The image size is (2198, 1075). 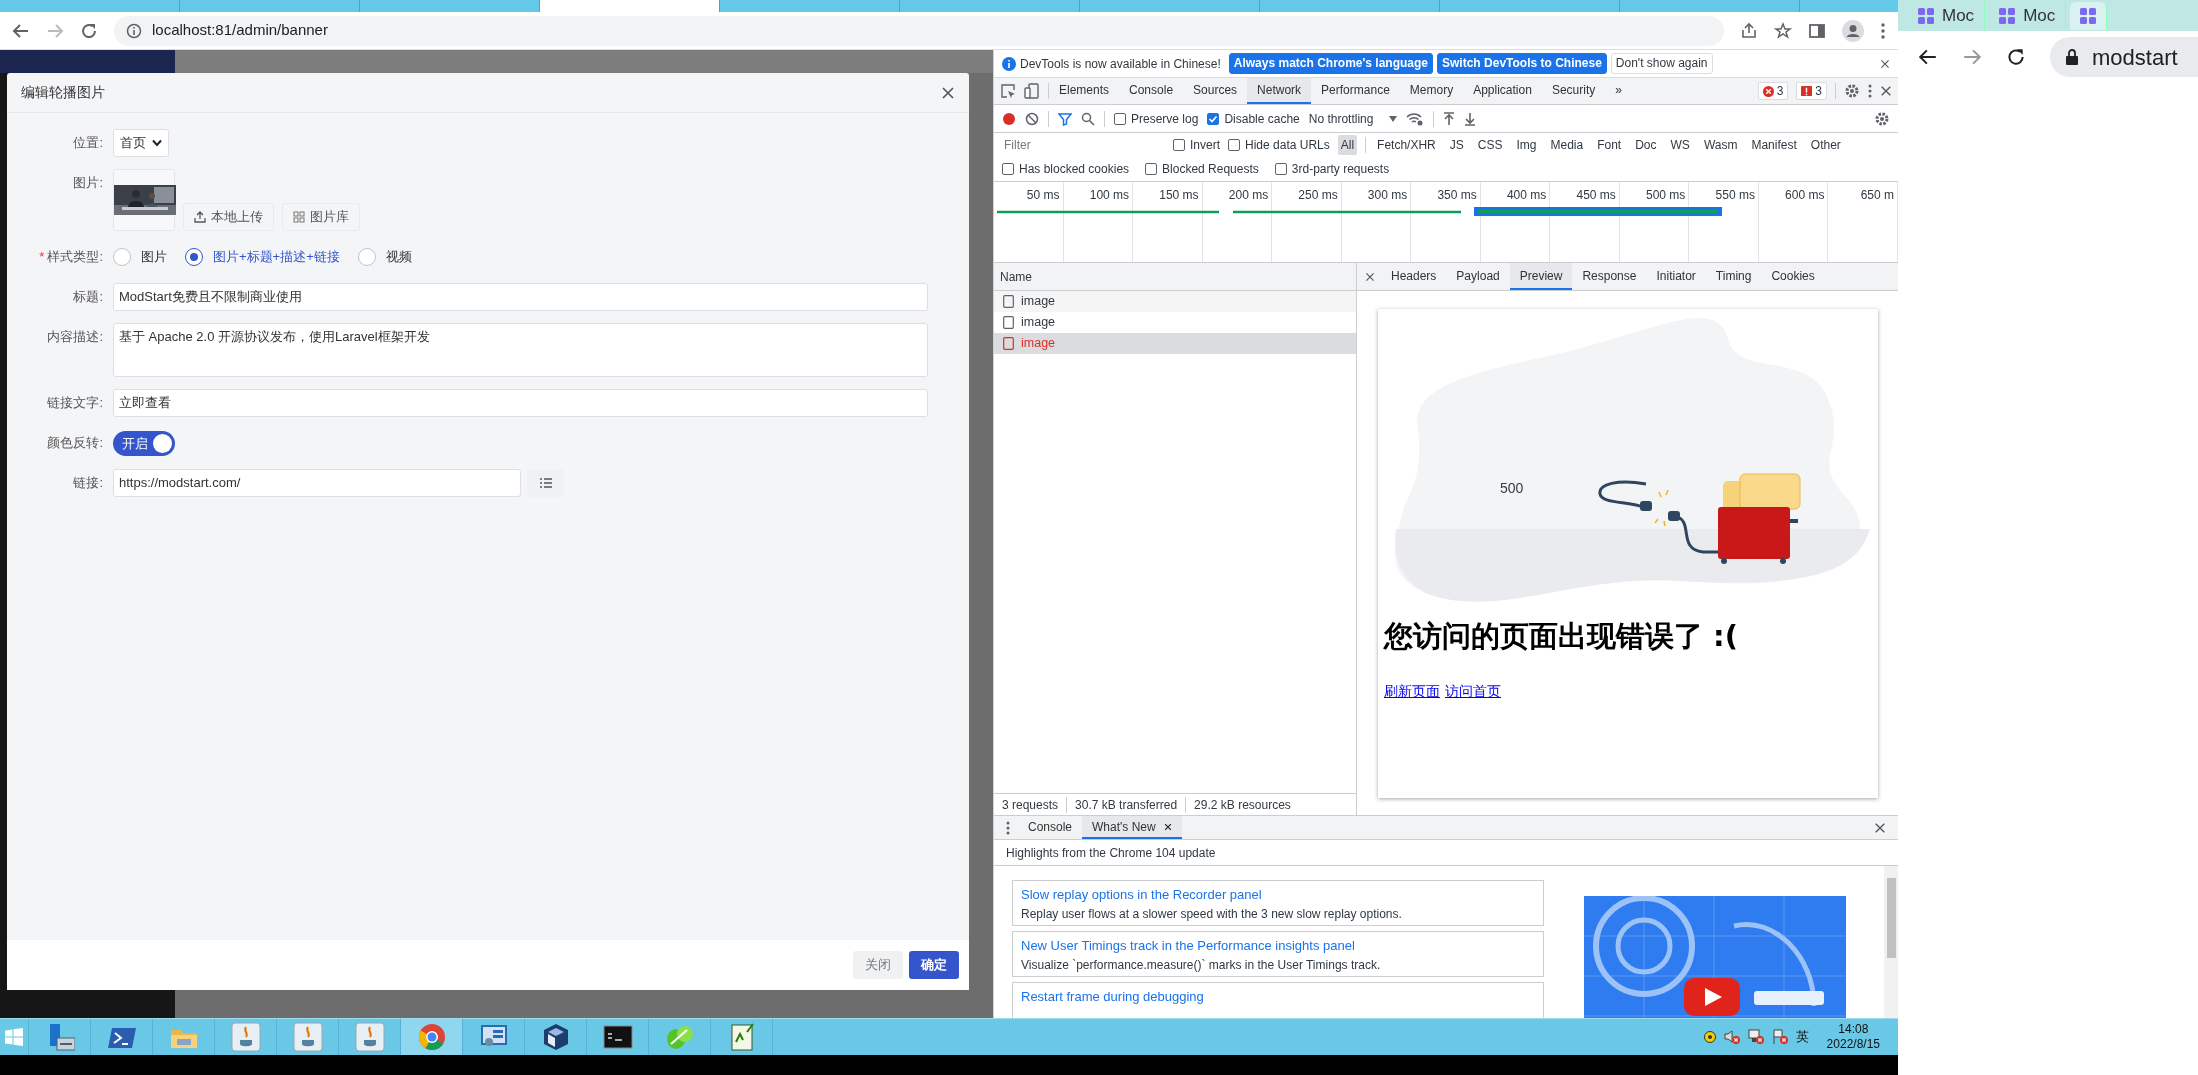 I want to click on type-filter: WS, so click(x=1680, y=145).